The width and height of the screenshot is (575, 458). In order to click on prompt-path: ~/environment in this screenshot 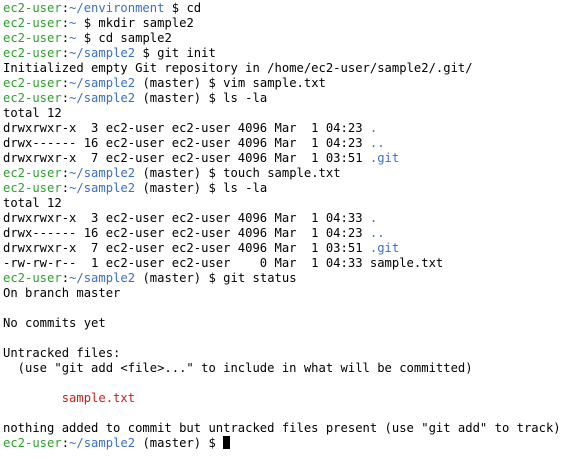, I will do `click(117, 8)`.